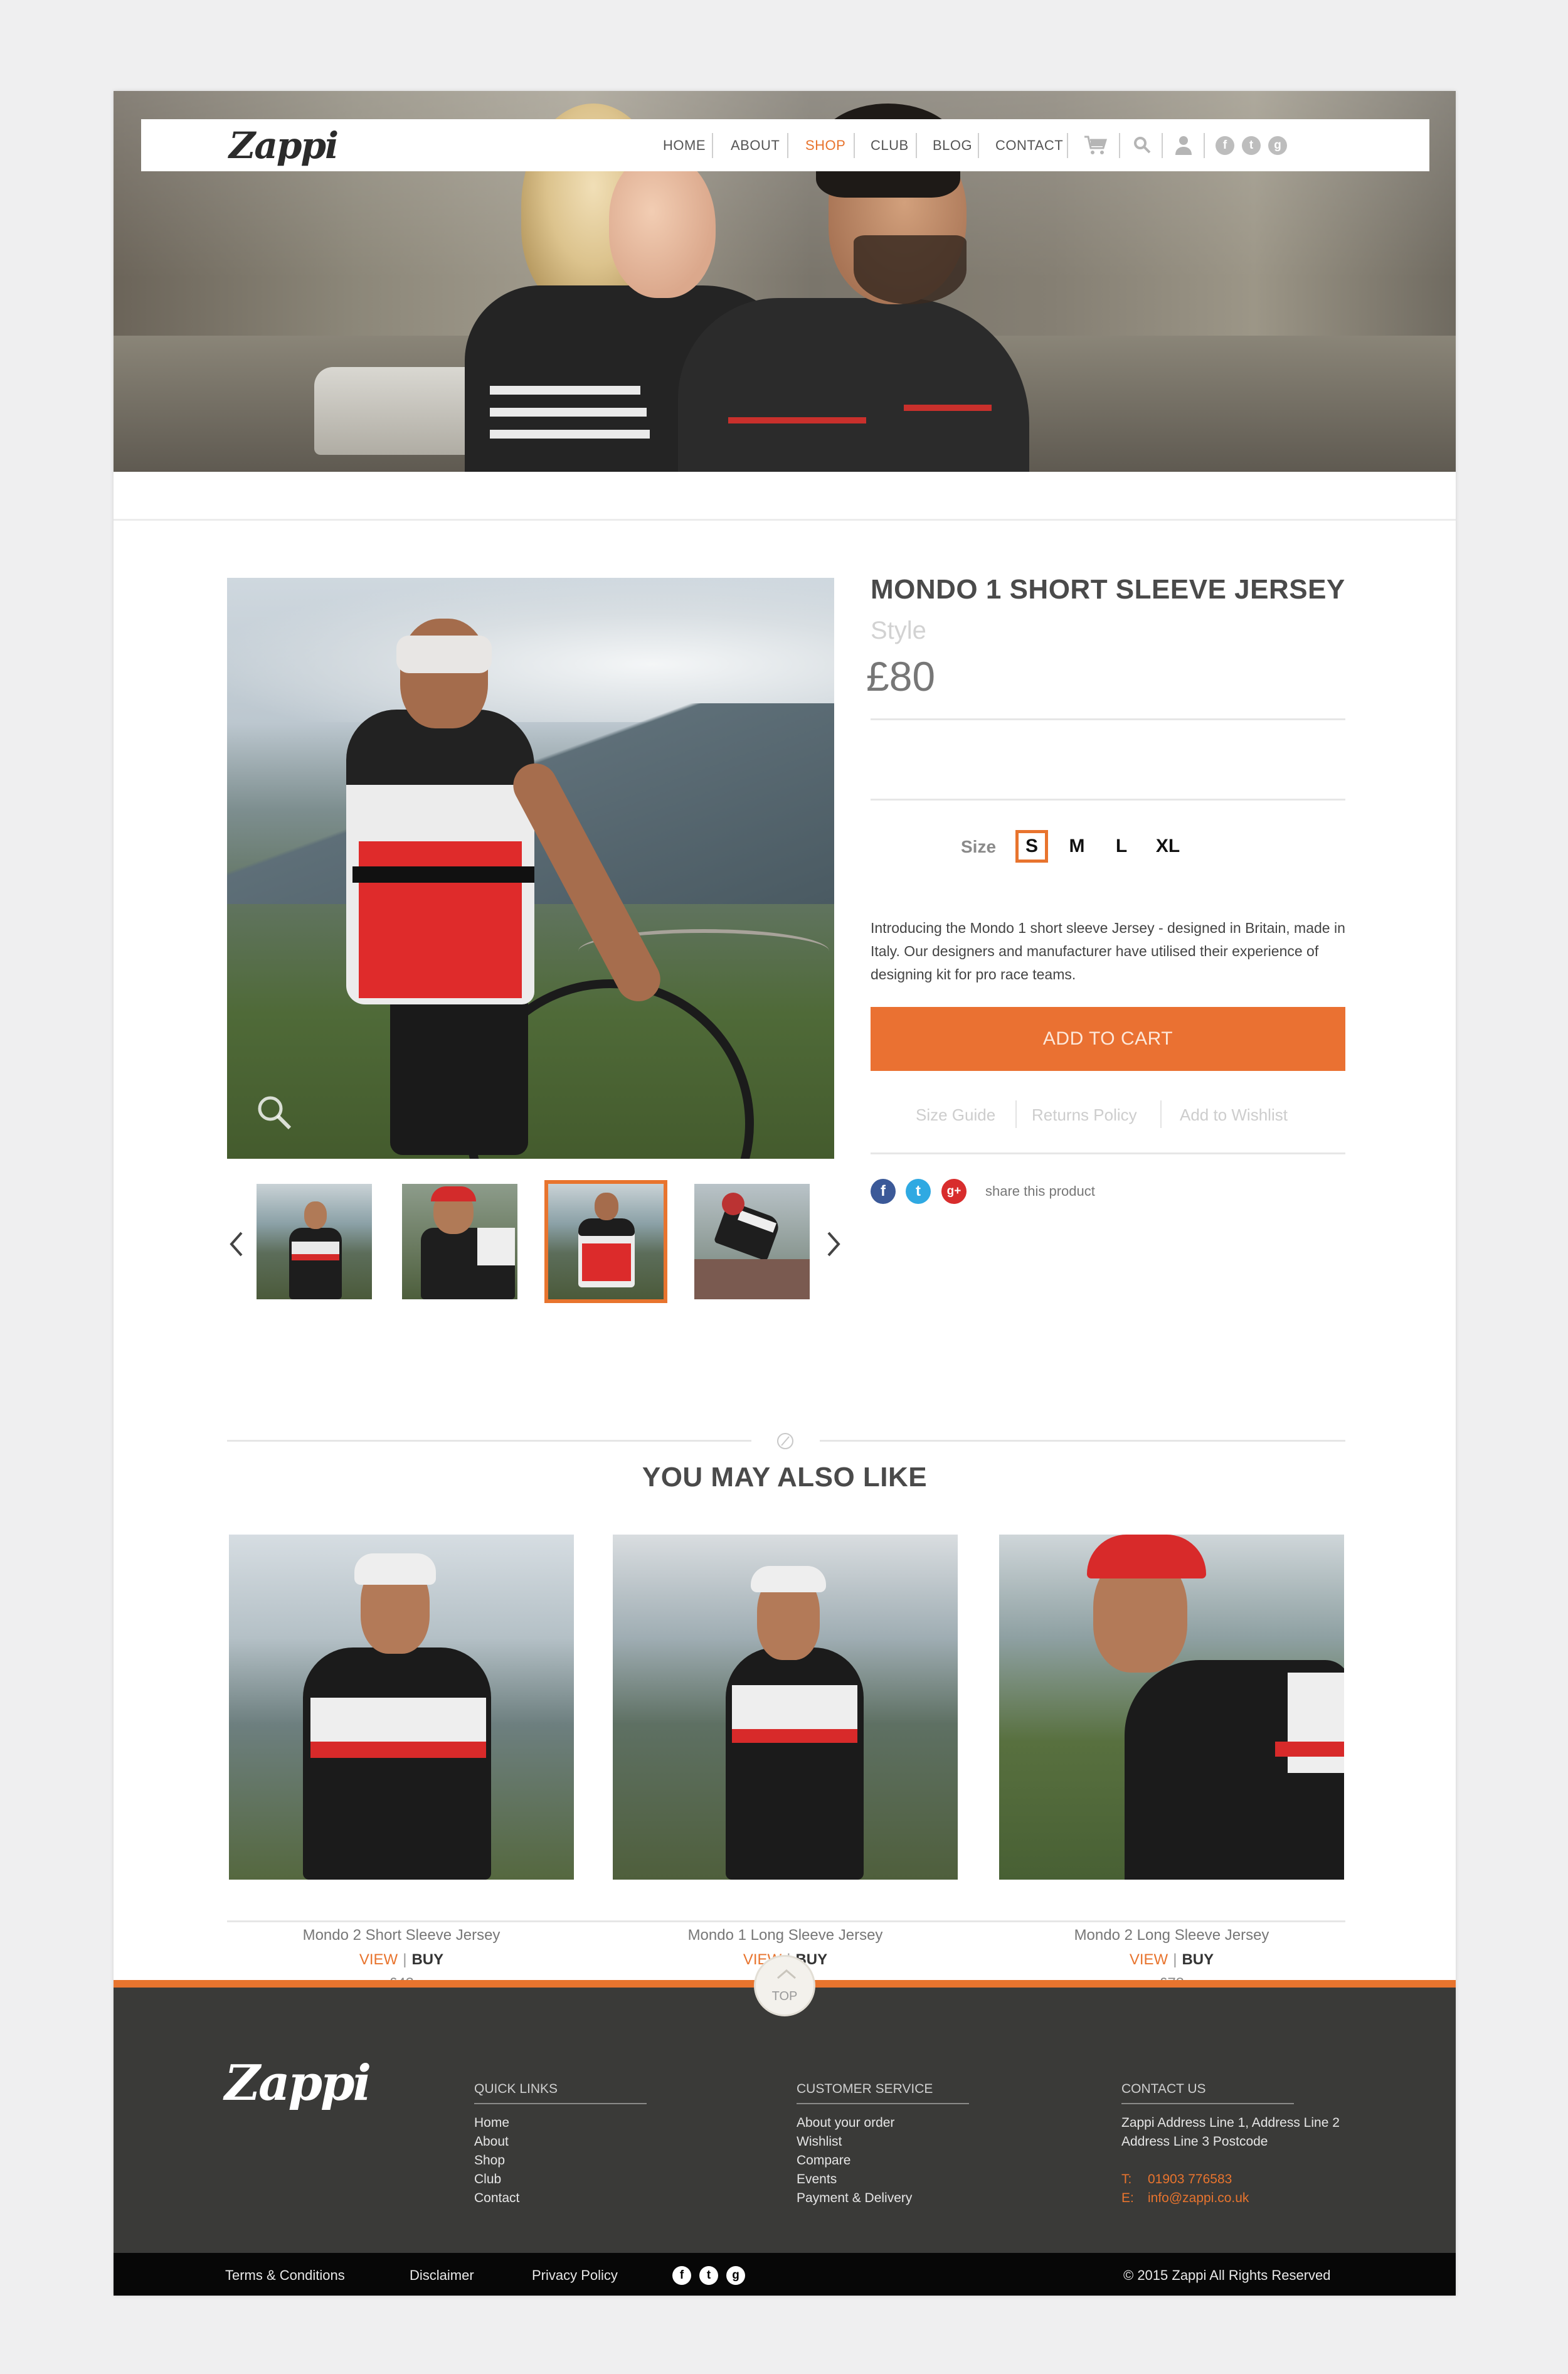  Describe the element at coordinates (901, 677) in the screenshot. I see `product-price: £80` at that location.